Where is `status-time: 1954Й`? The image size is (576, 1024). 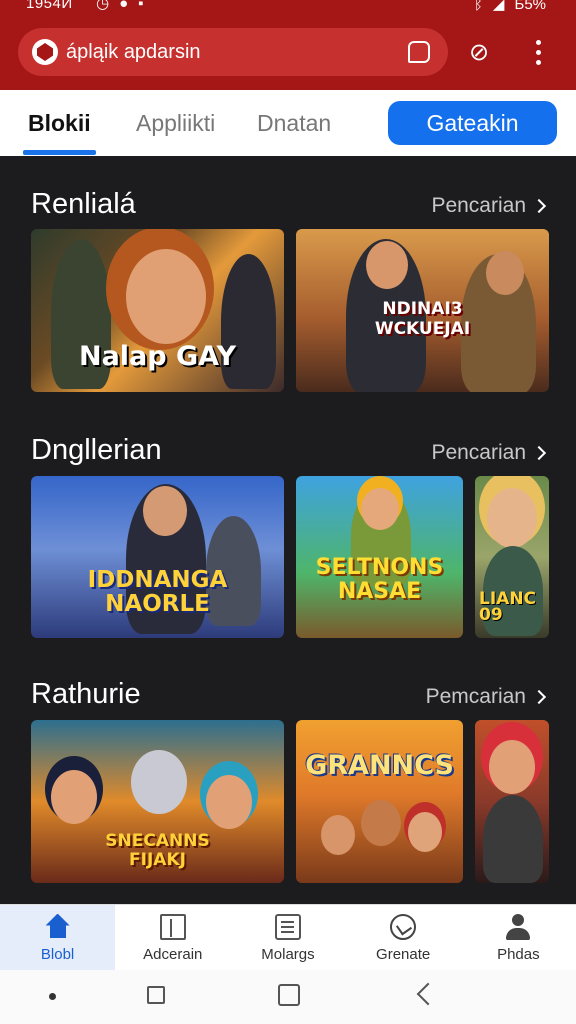 status-time: 1954Й is located at coordinates (49, 6).